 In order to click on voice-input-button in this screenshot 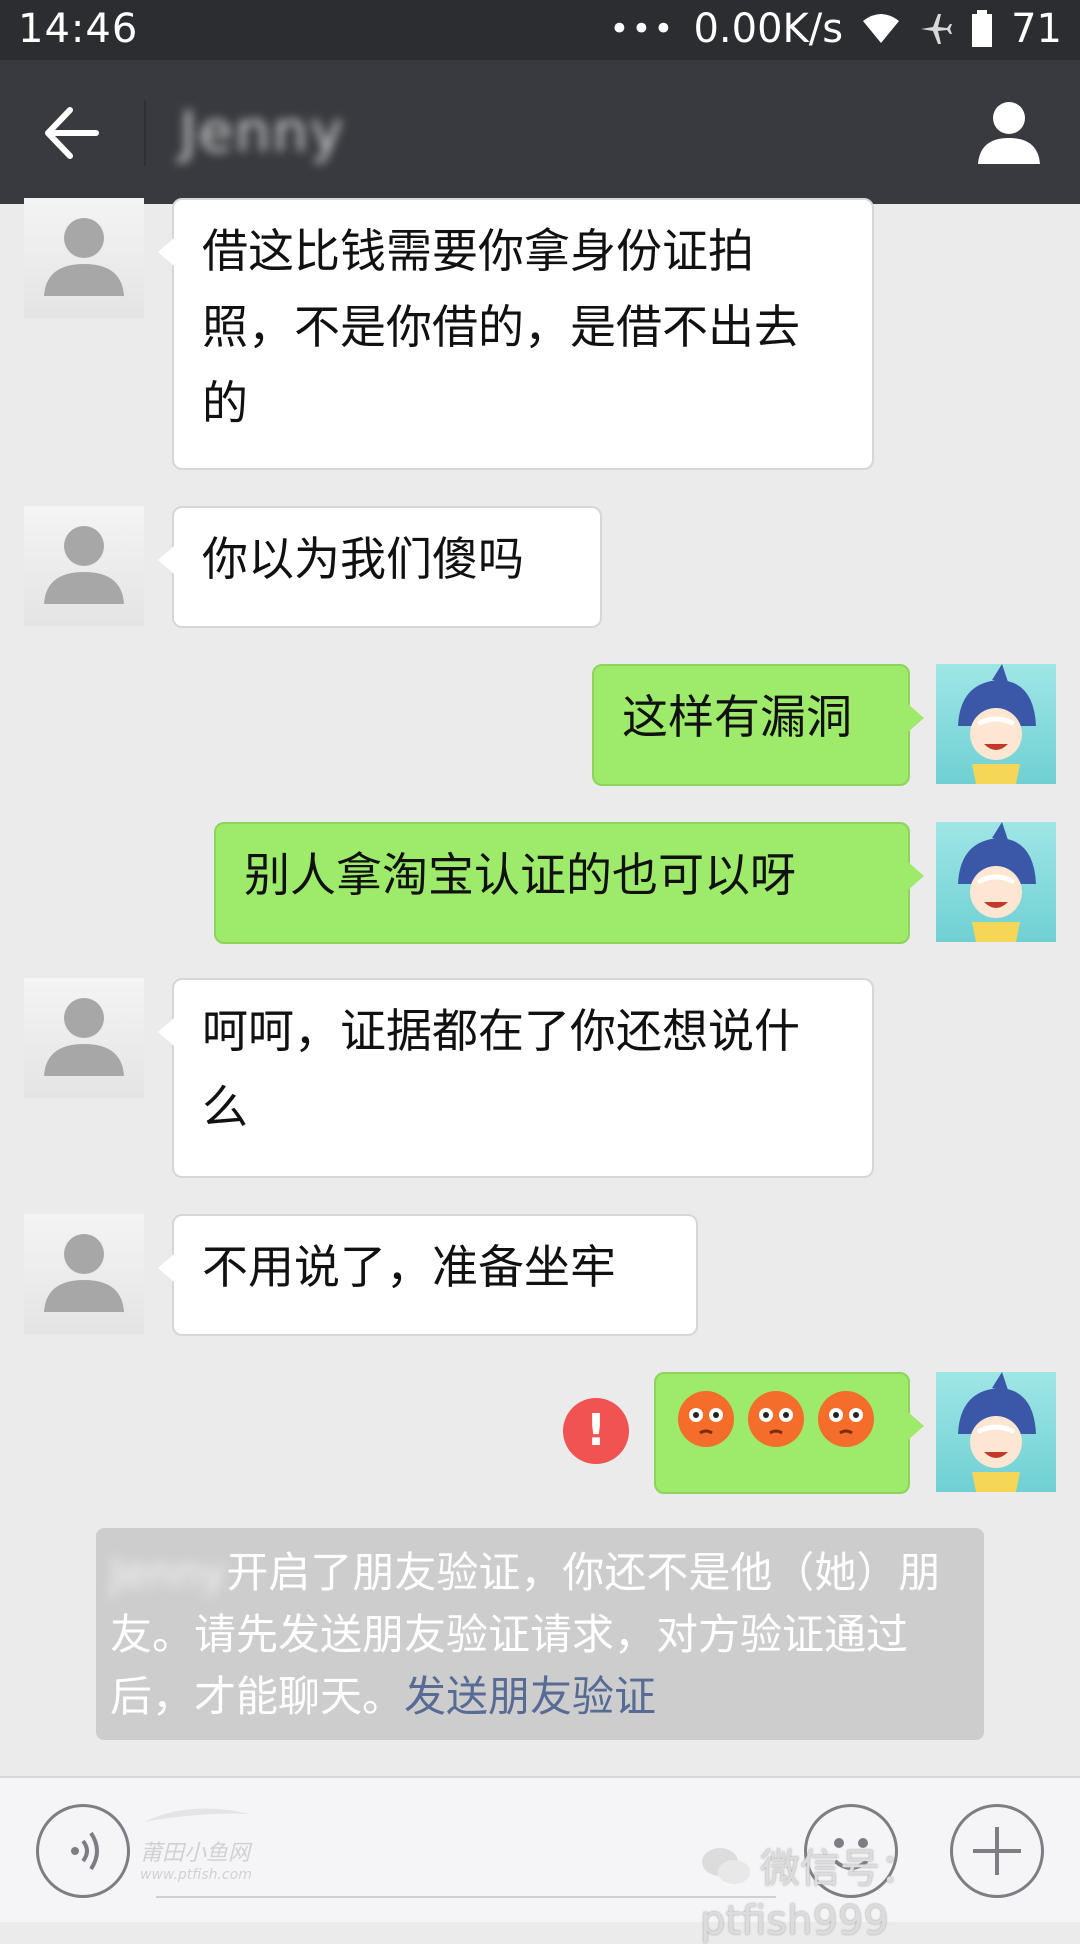, I will do `click(83, 1851)`.